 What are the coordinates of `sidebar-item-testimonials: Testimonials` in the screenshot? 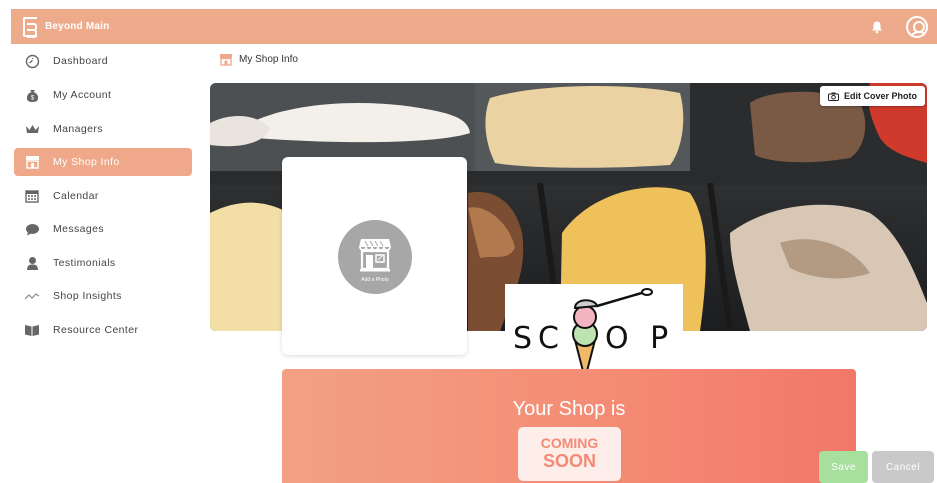 It's located at (103, 263).